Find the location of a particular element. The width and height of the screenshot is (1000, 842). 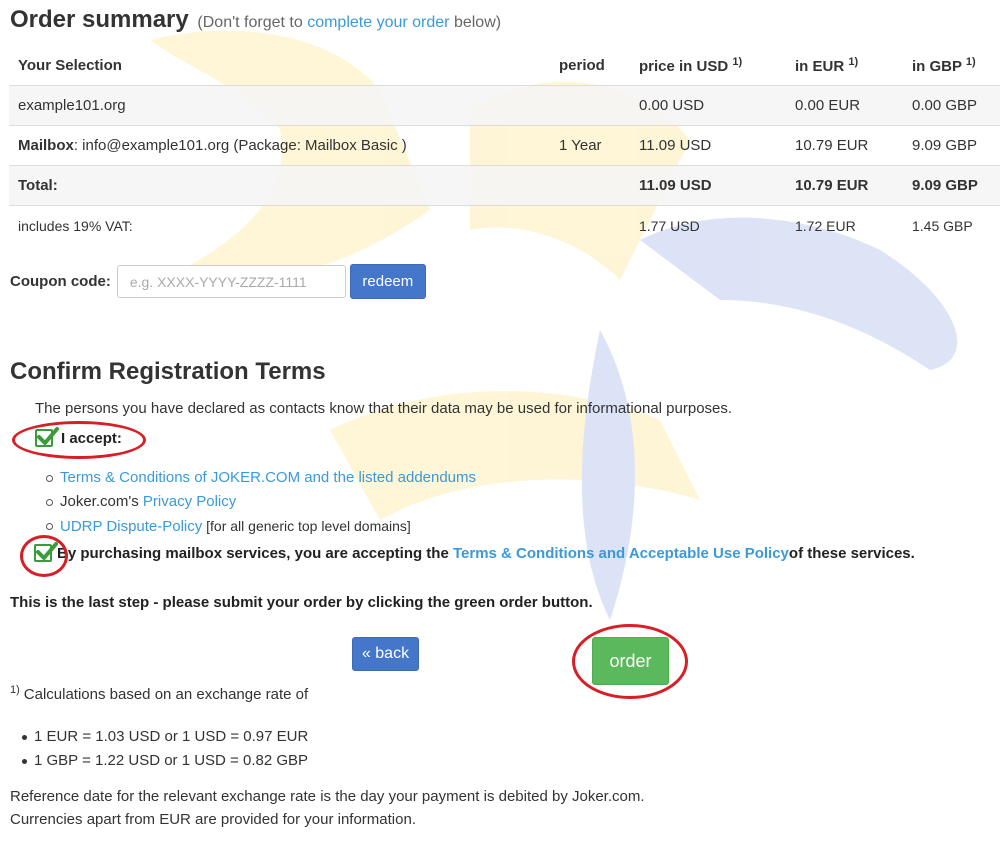

udrp-suffix: [for all generic top level domains] is located at coordinates (306, 526).